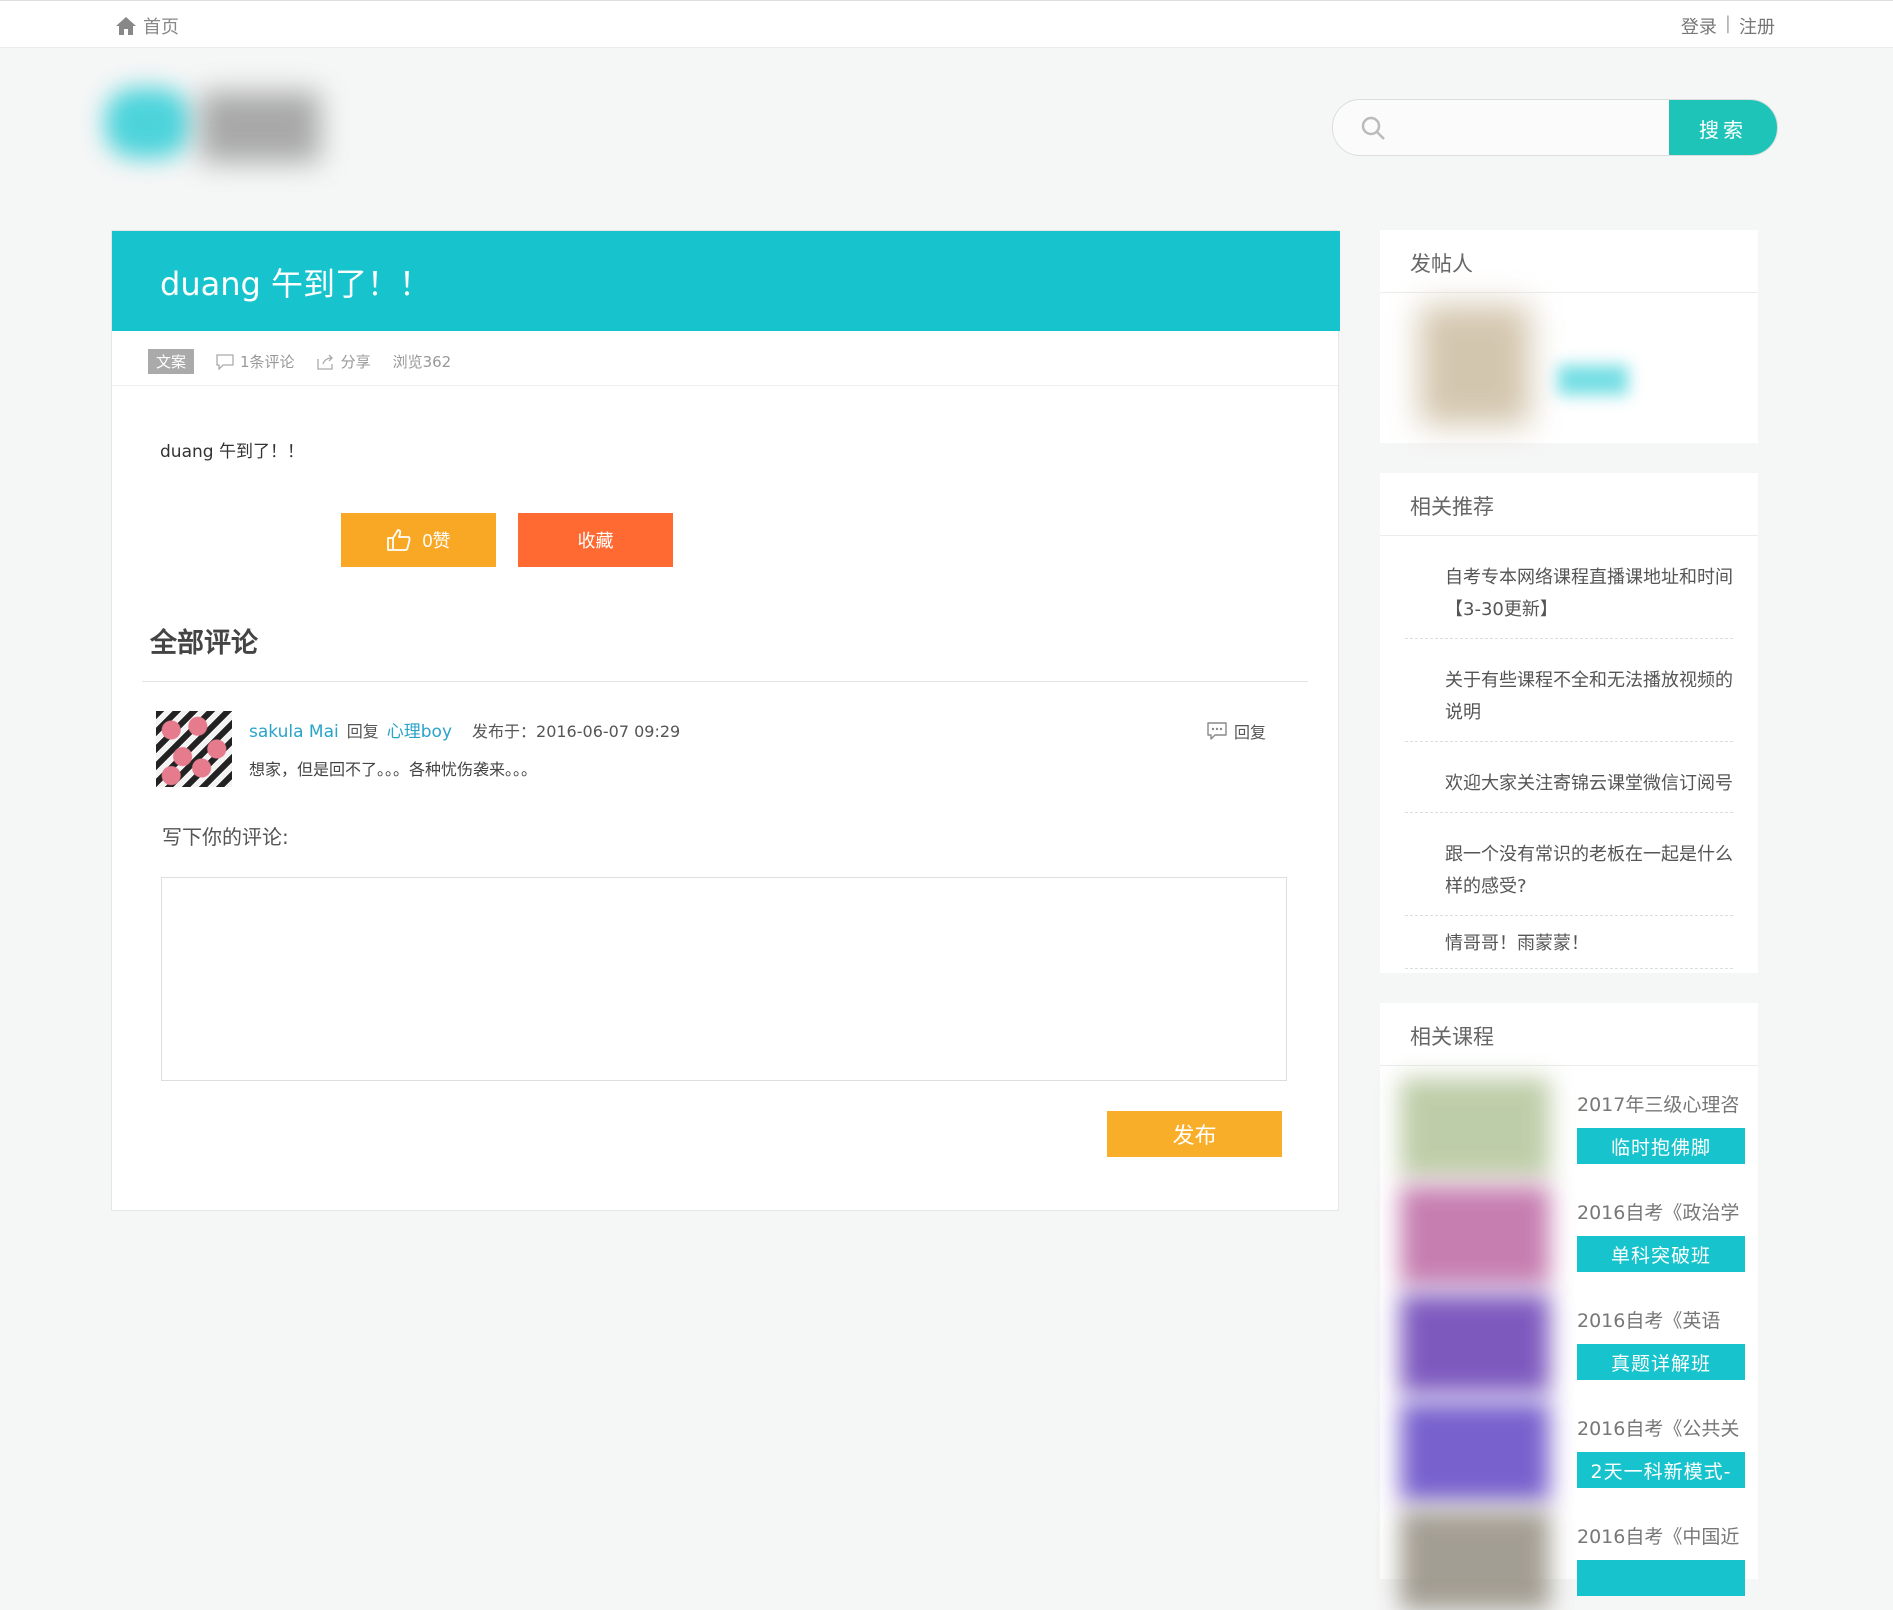 This screenshot has height=1610, width=1893. Describe the element at coordinates (1723, 127) in the screenshot. I see `search-button: 搜索` at that location.